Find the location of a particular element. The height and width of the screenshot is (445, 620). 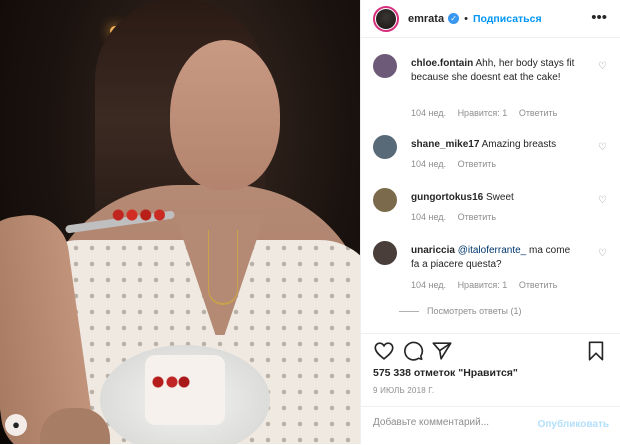

post-header: emrata ✓ • Подписаться ••• is located at coordinates (490, 19).